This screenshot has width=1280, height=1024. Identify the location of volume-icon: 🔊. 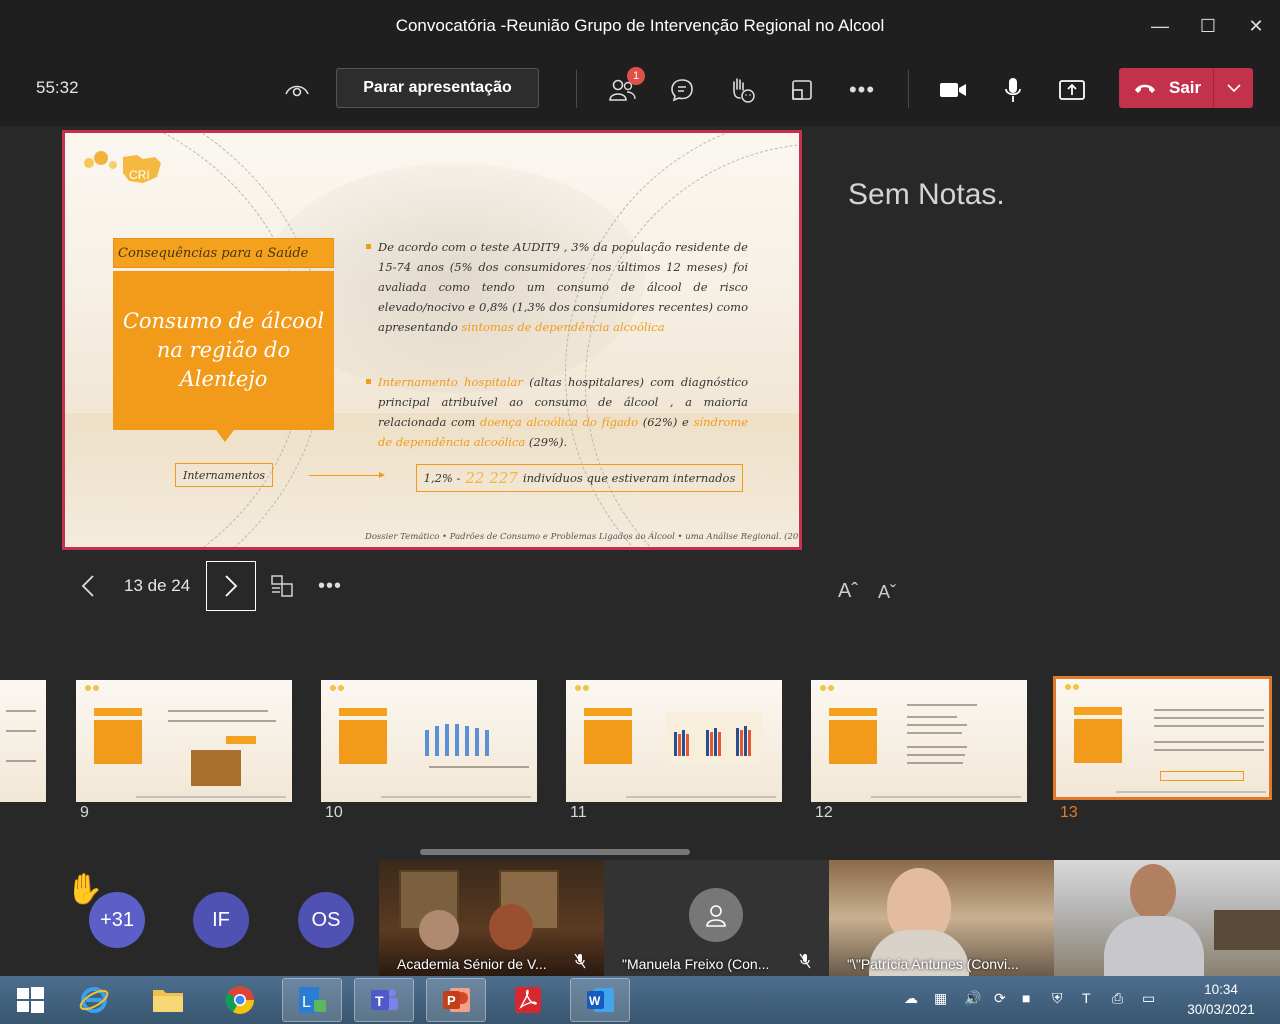
(972, 998).